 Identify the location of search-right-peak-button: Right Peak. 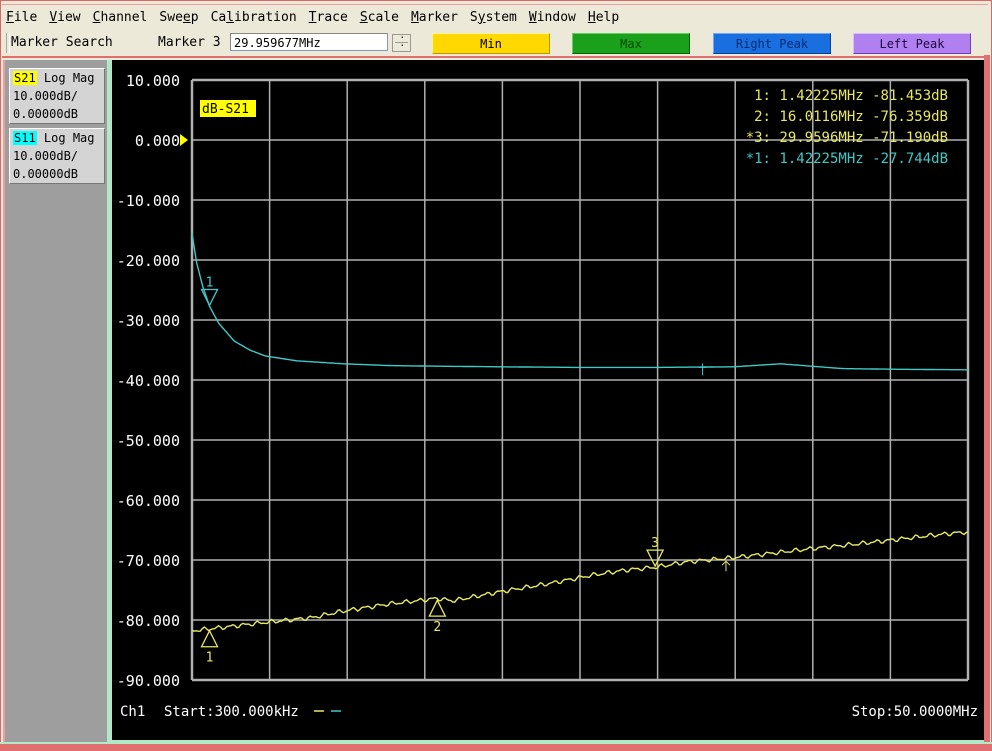
(772, 43).